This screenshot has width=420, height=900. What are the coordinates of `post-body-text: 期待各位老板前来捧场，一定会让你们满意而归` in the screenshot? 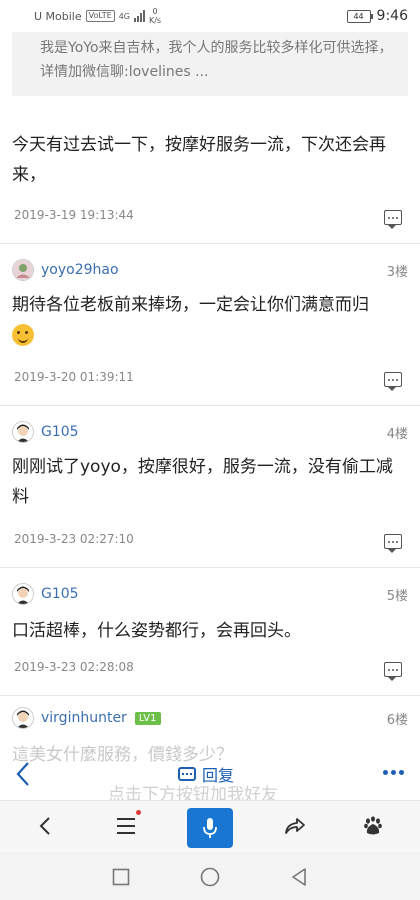 It's located at (190, 305).